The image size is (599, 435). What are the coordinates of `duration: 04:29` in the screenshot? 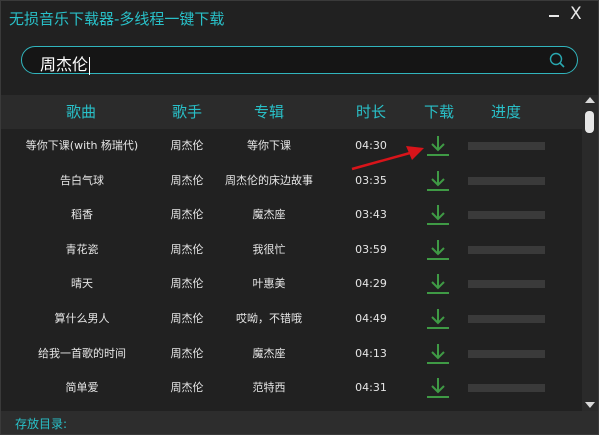 It's located at (371, 284).